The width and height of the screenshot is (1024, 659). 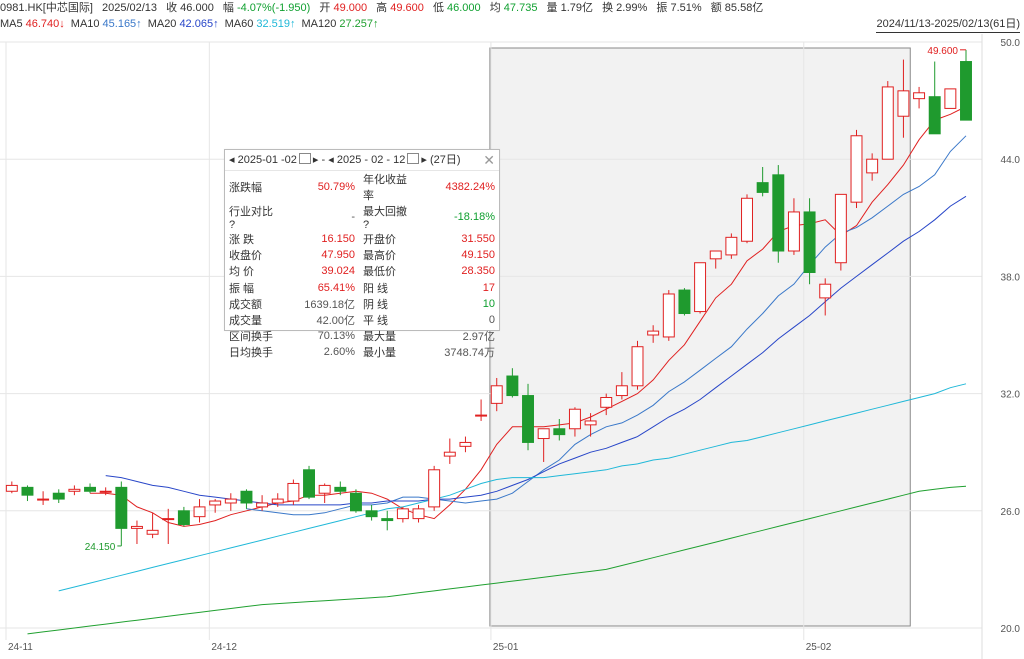 I want to click on close-icon: ✕, so click(x=489, y=160).